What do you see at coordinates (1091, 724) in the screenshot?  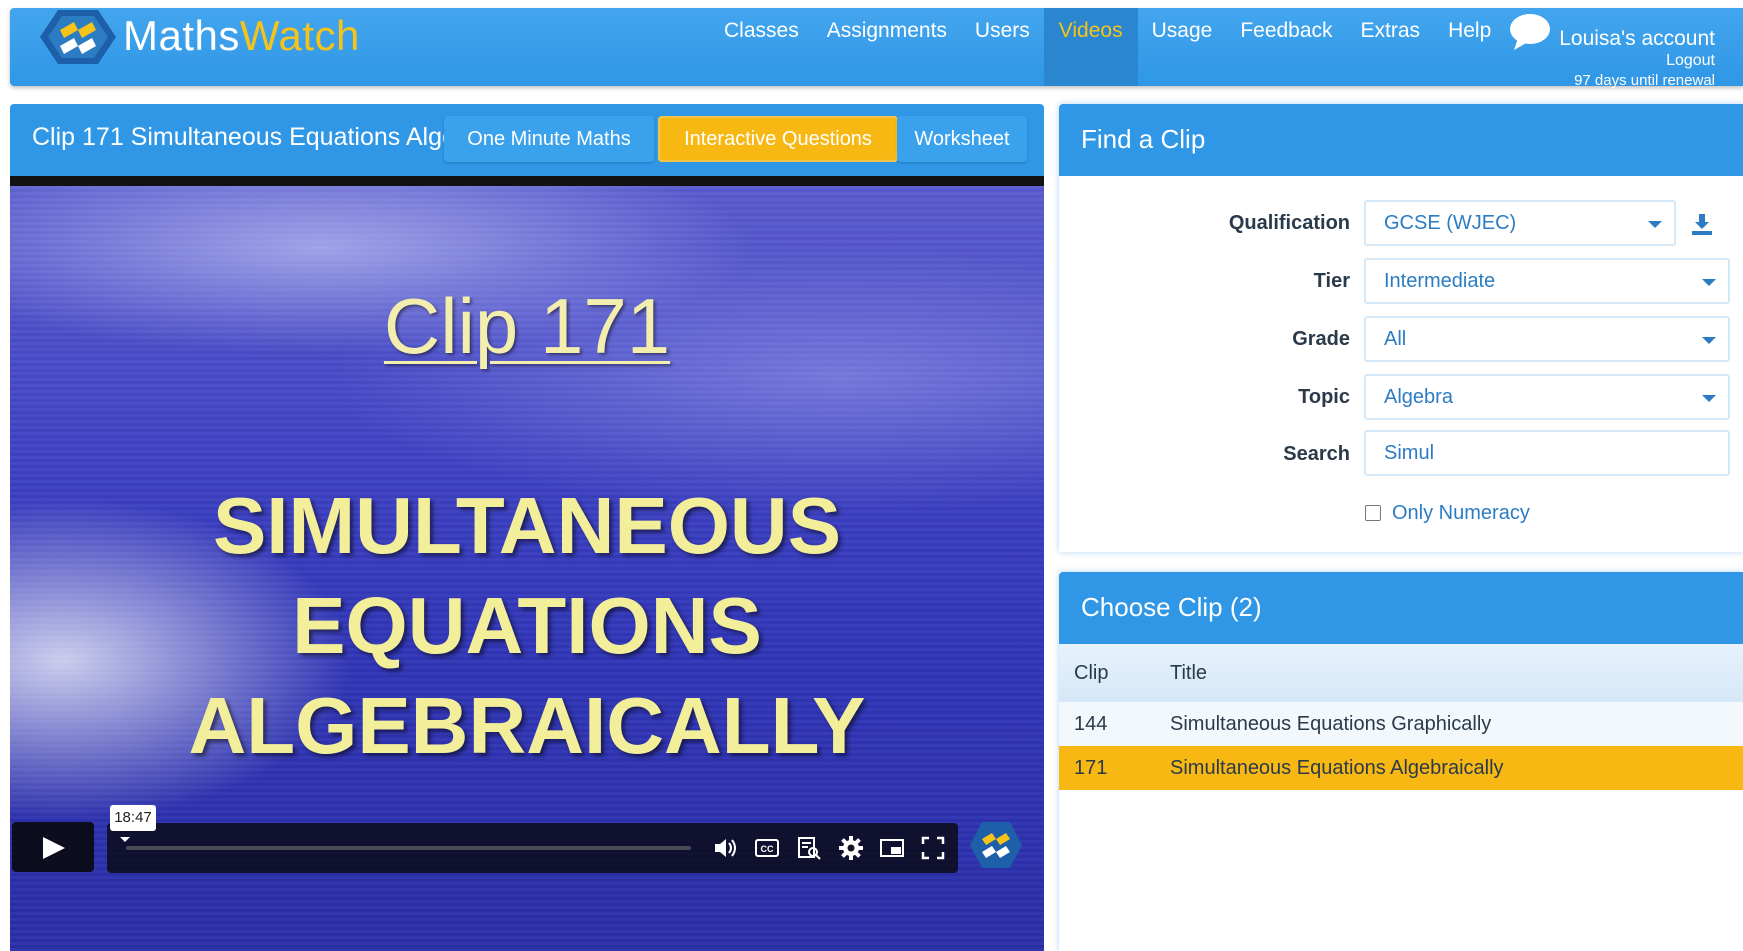 I see `clip-number: 144` at bounding box center [1091, 724].